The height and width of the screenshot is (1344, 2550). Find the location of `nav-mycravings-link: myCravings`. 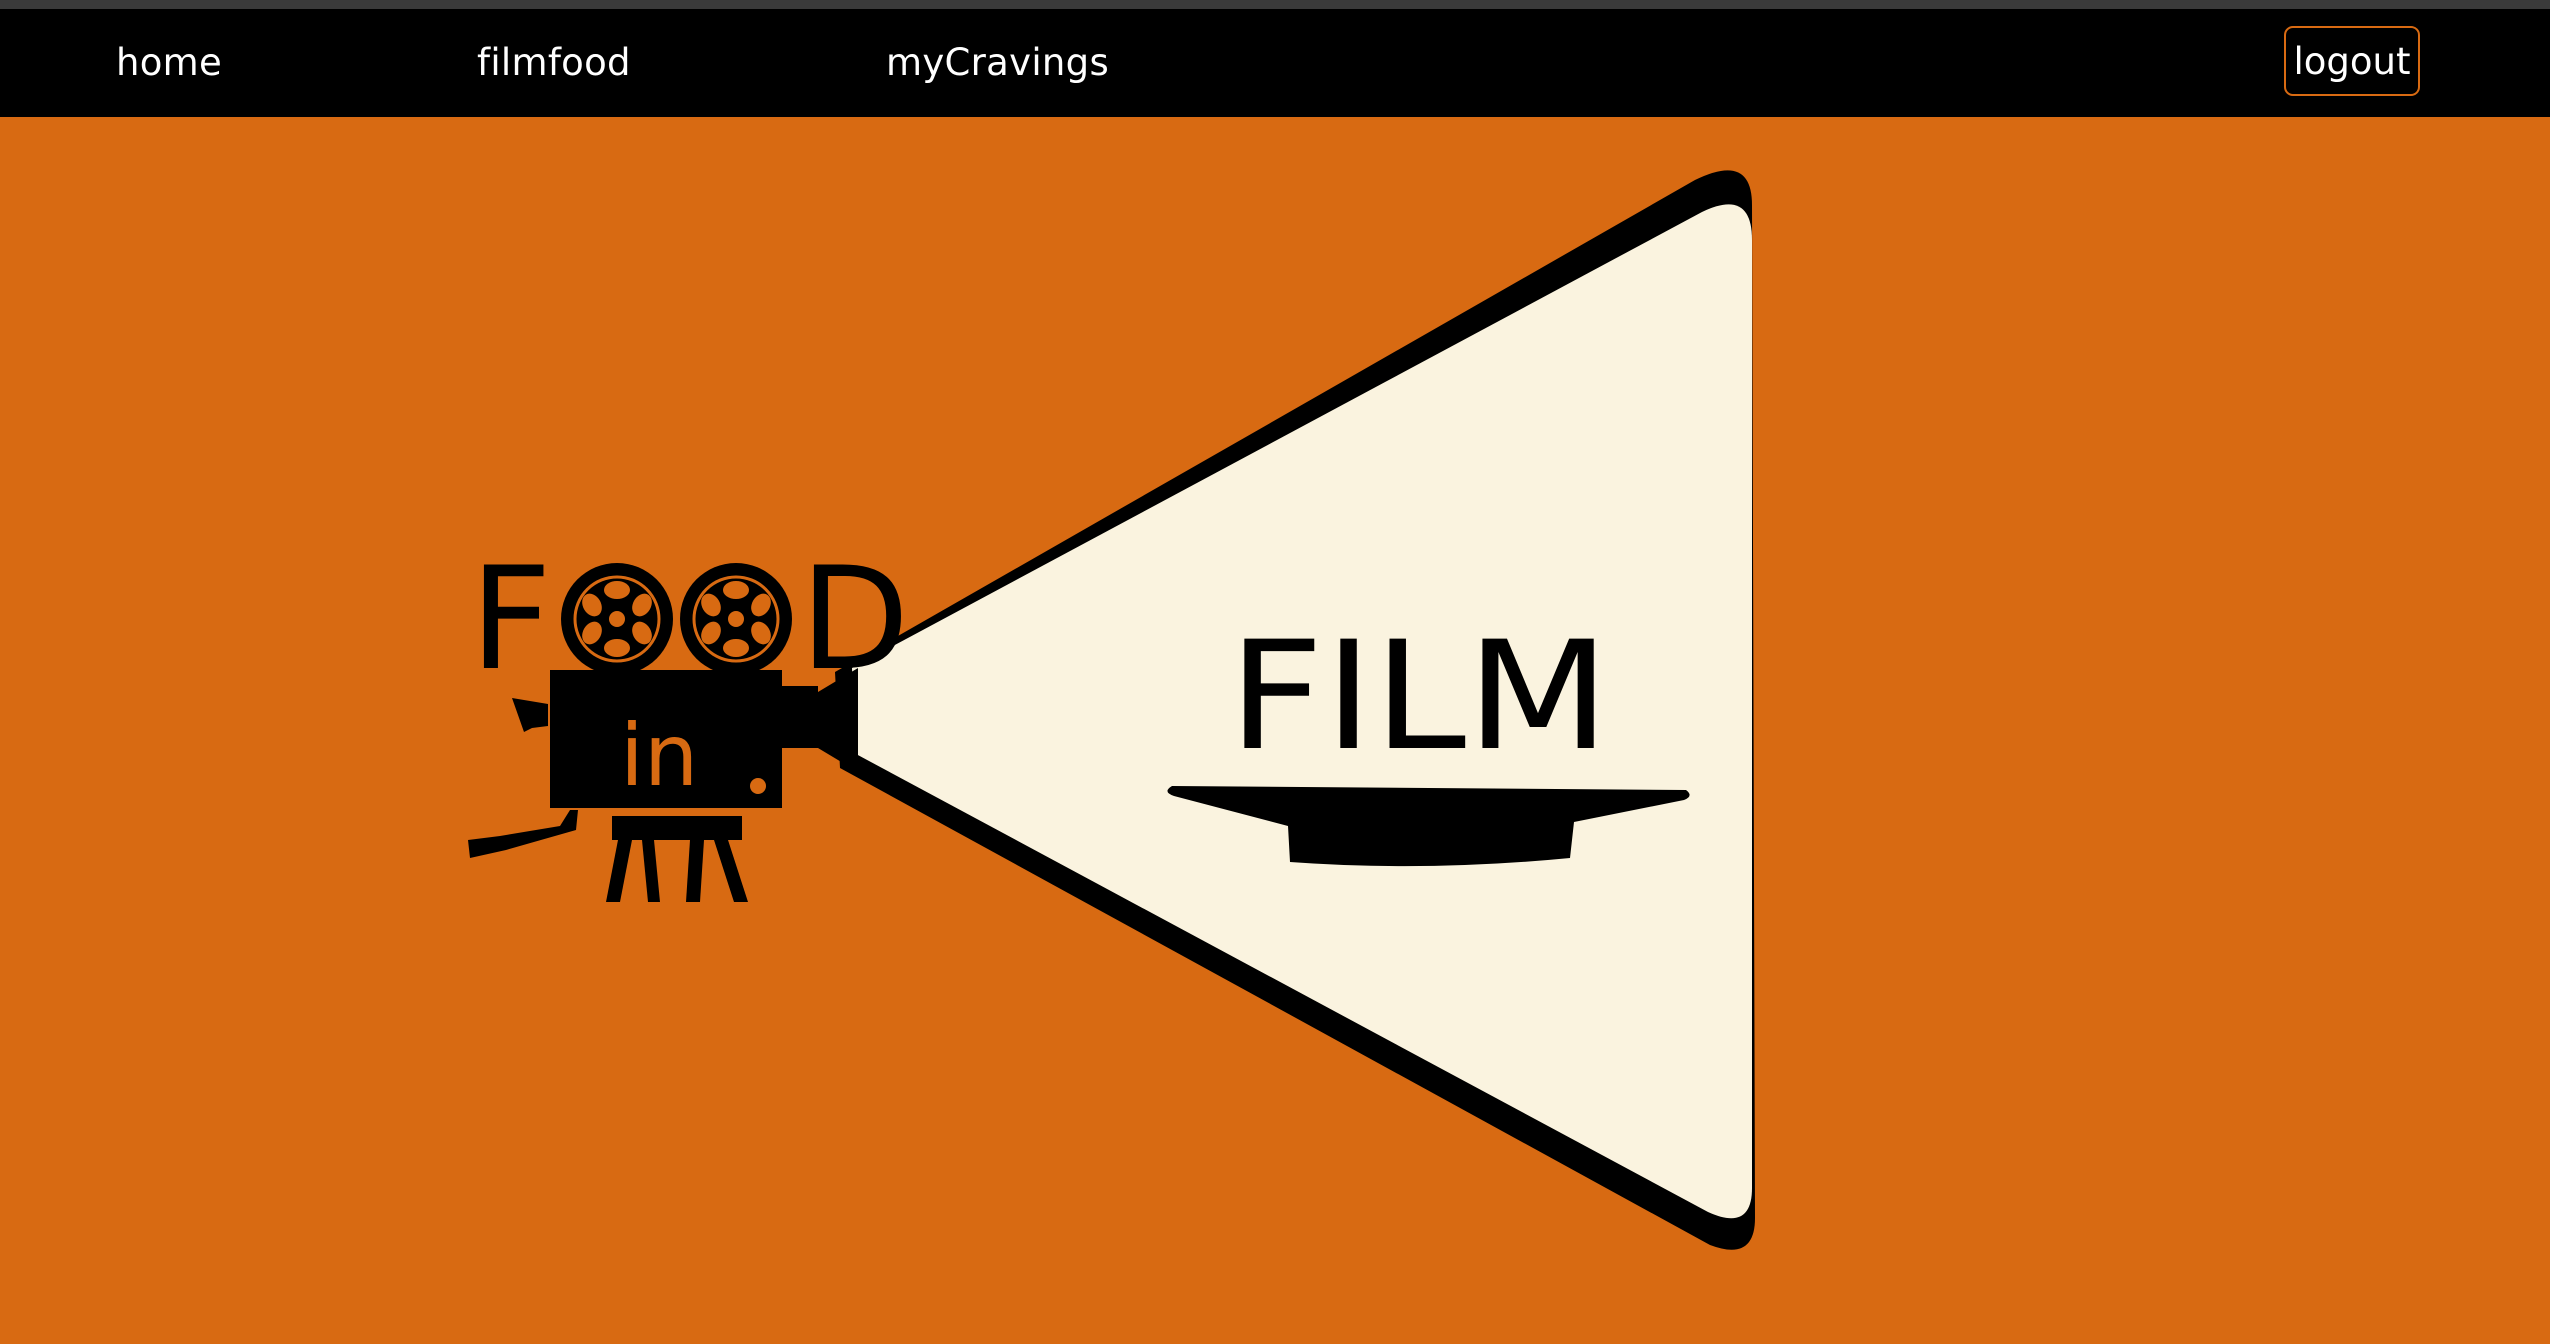

nav-mycravings-link: myCravings is located at coordinates (997, 63).